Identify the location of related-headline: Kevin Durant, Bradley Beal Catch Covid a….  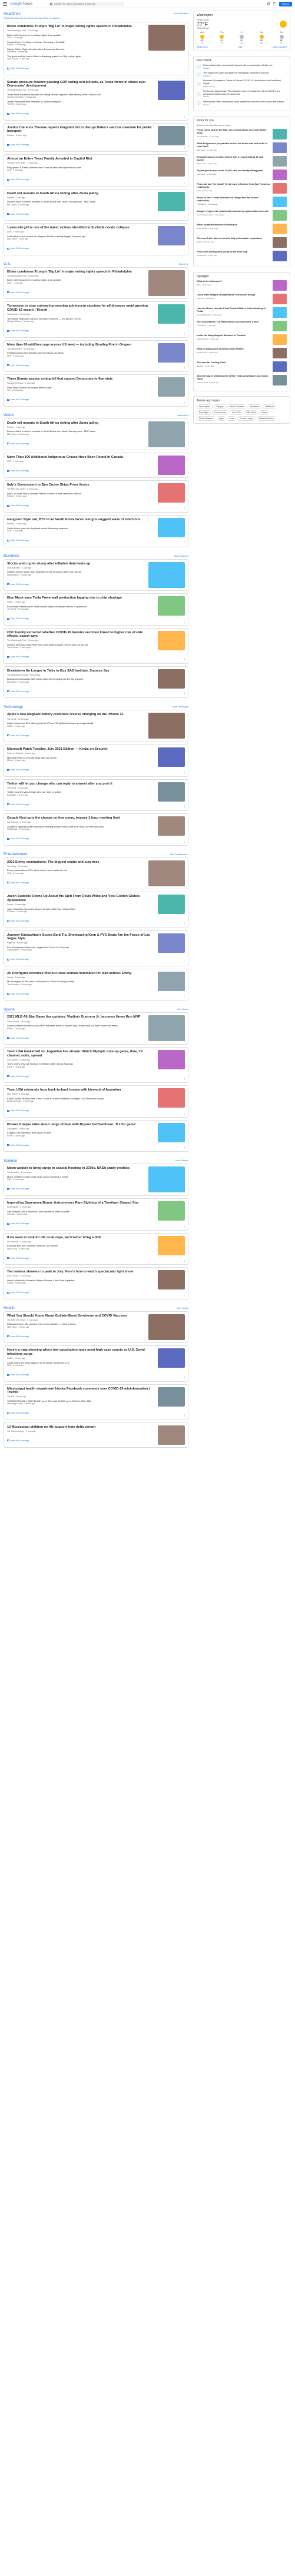
(81, 1098).